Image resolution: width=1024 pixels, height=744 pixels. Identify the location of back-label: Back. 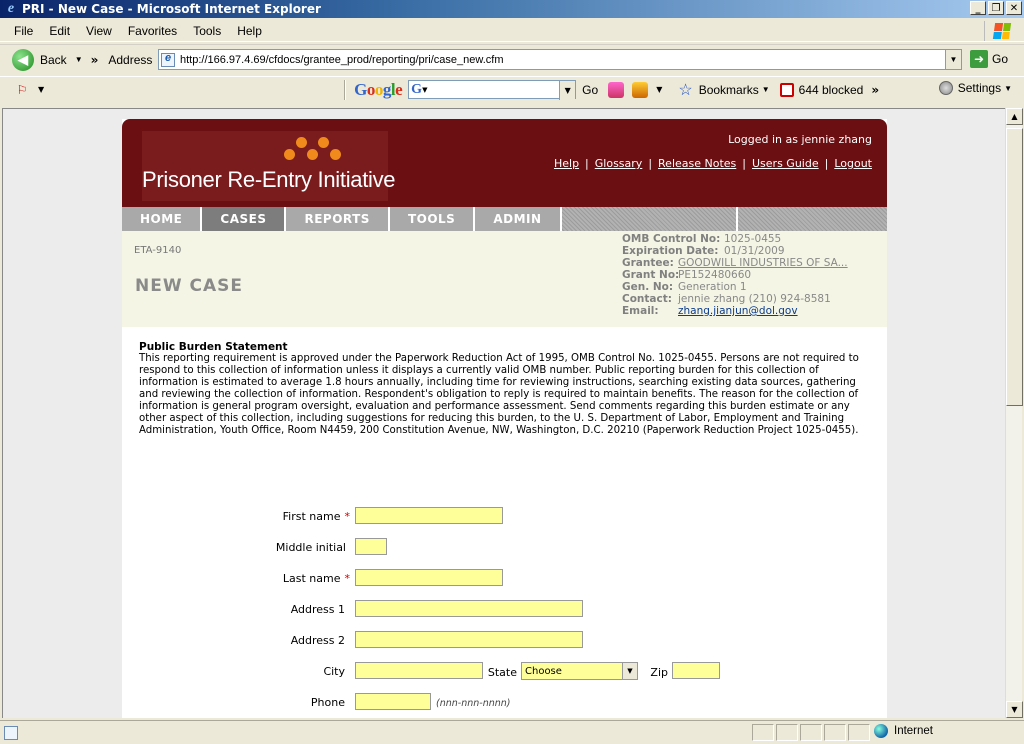
(53, 59).